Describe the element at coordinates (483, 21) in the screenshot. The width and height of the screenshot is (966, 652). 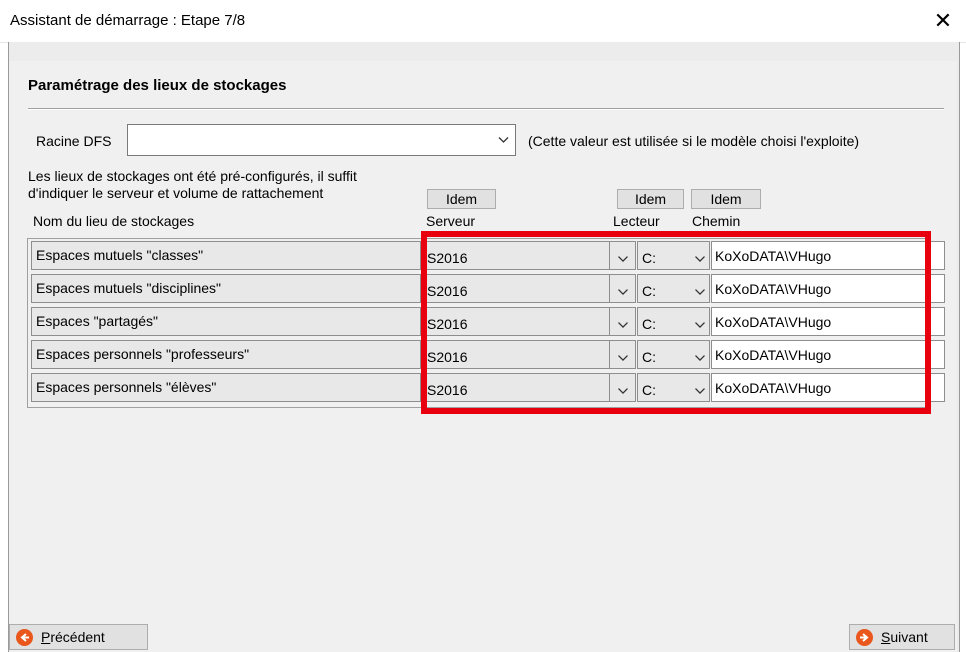
I see `title-bar: Assistant de démarrage : Etape 7/8 ✕` at that location.